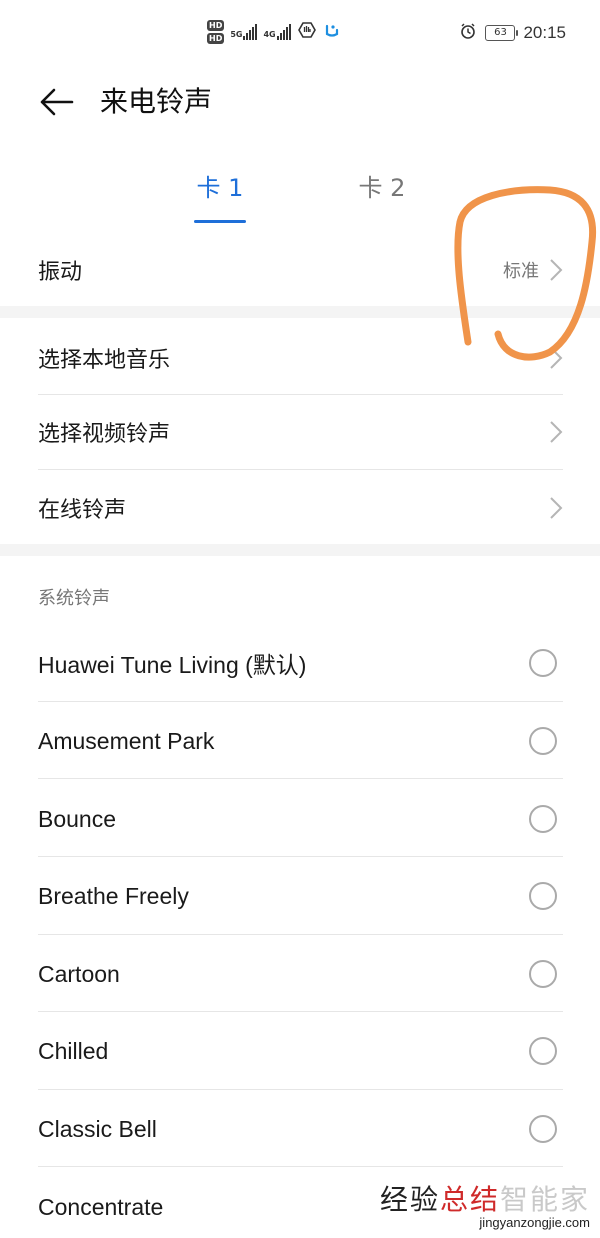 This screenshot has width=600, height=1238. Describe the element at coordinates (236, 34) in the screenshot. I see `network-type-1: 5G` at that location.